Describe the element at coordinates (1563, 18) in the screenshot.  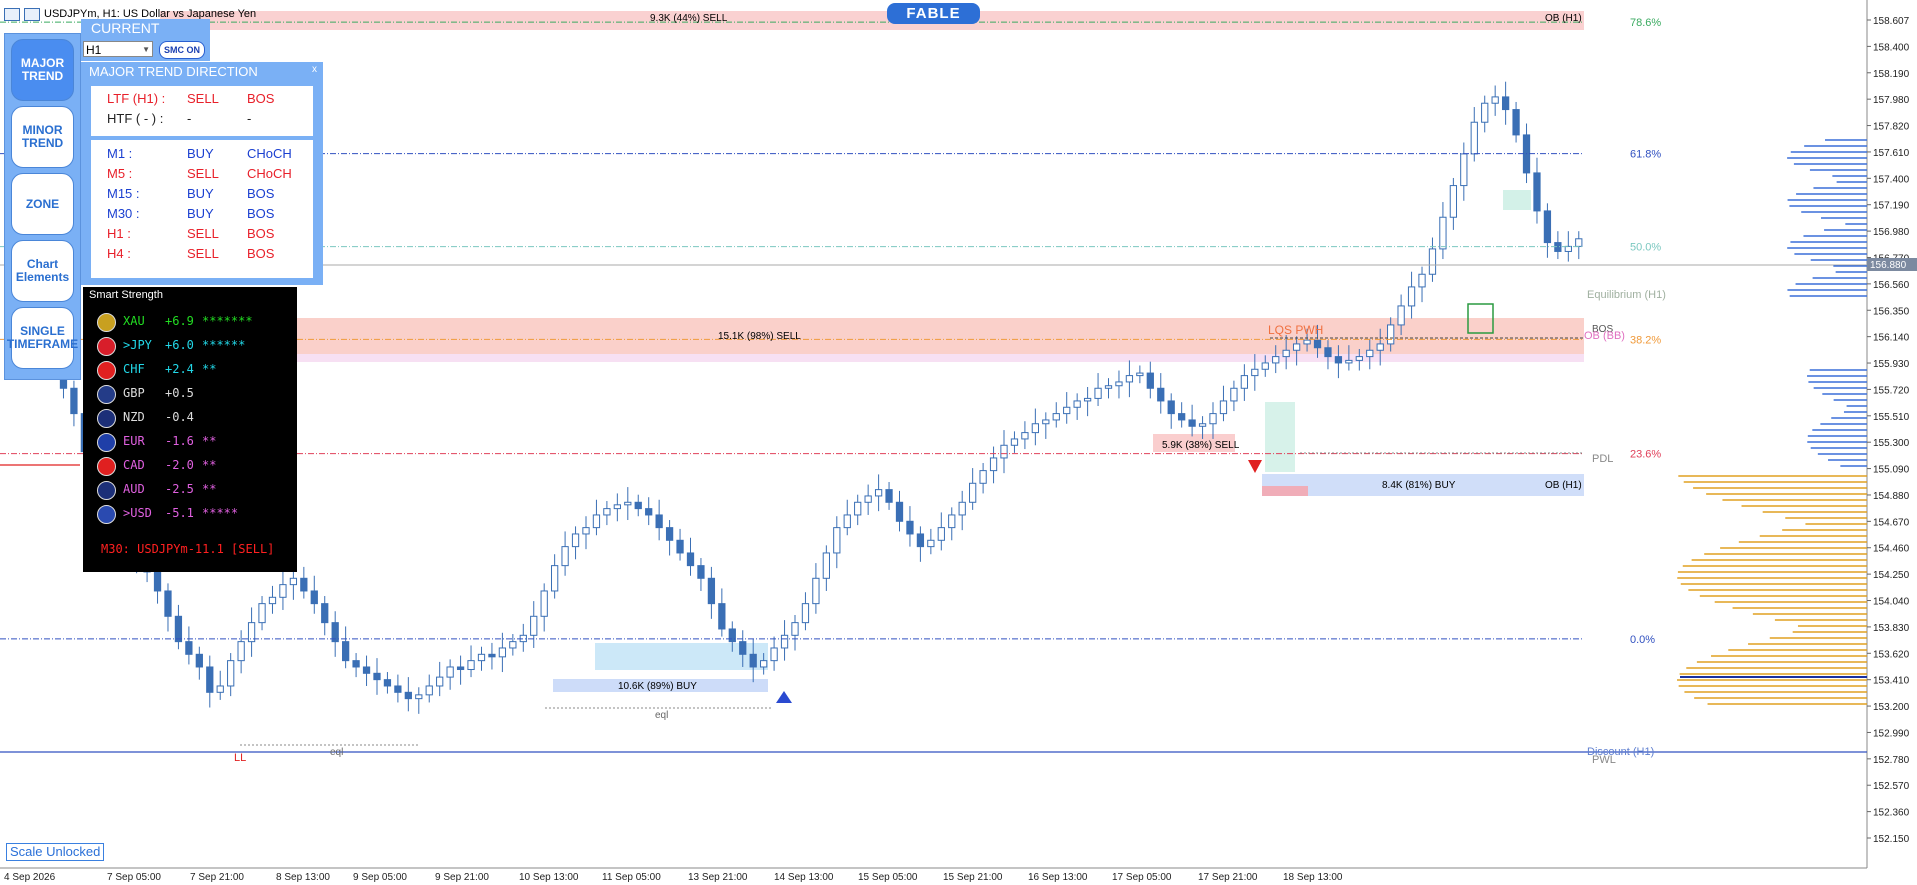
I see `ob-label-top: OB (H1)` at that location.